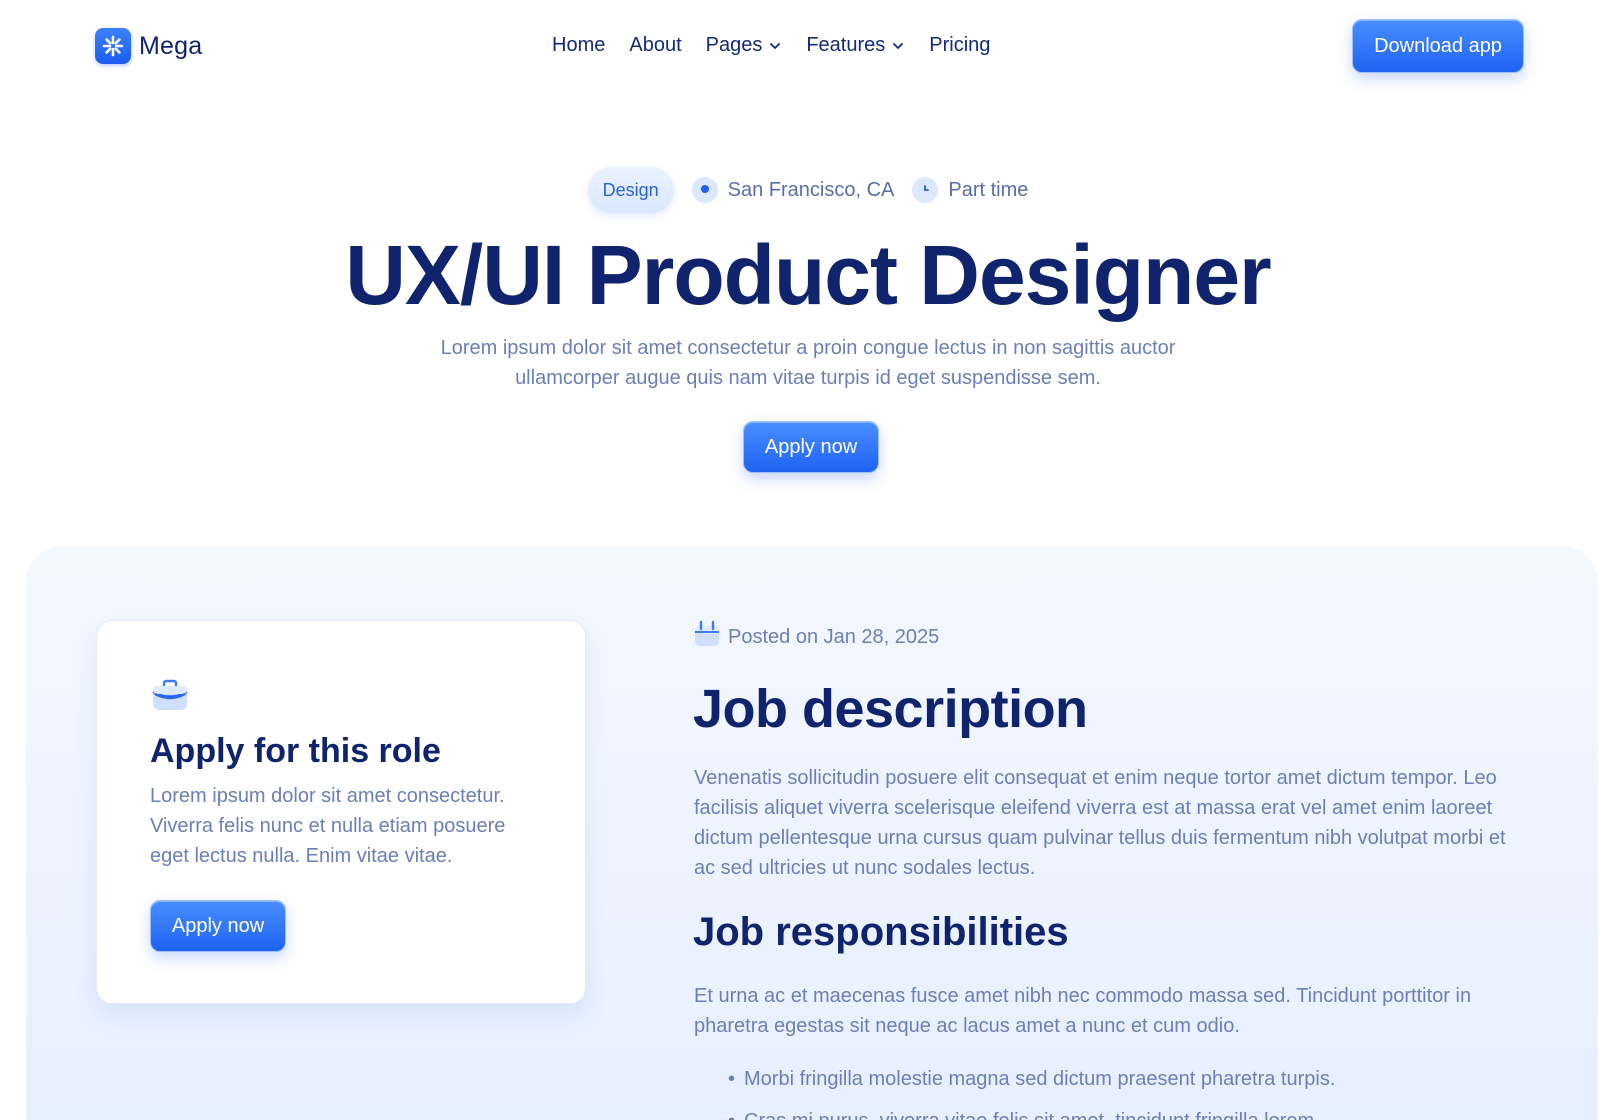 This screenshot has height=1120, width=1616. I want to click on job-type: Part time, so click(970, 190).